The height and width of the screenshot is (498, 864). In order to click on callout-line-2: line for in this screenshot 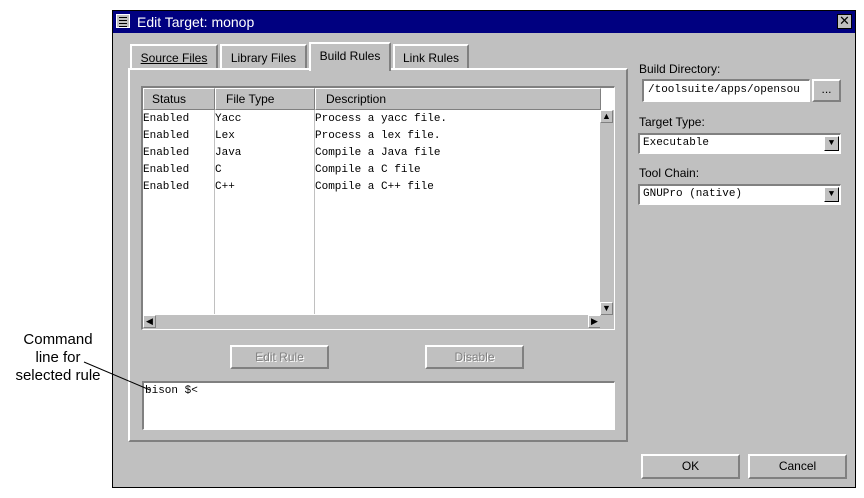, I will do `click(58, 357)`.